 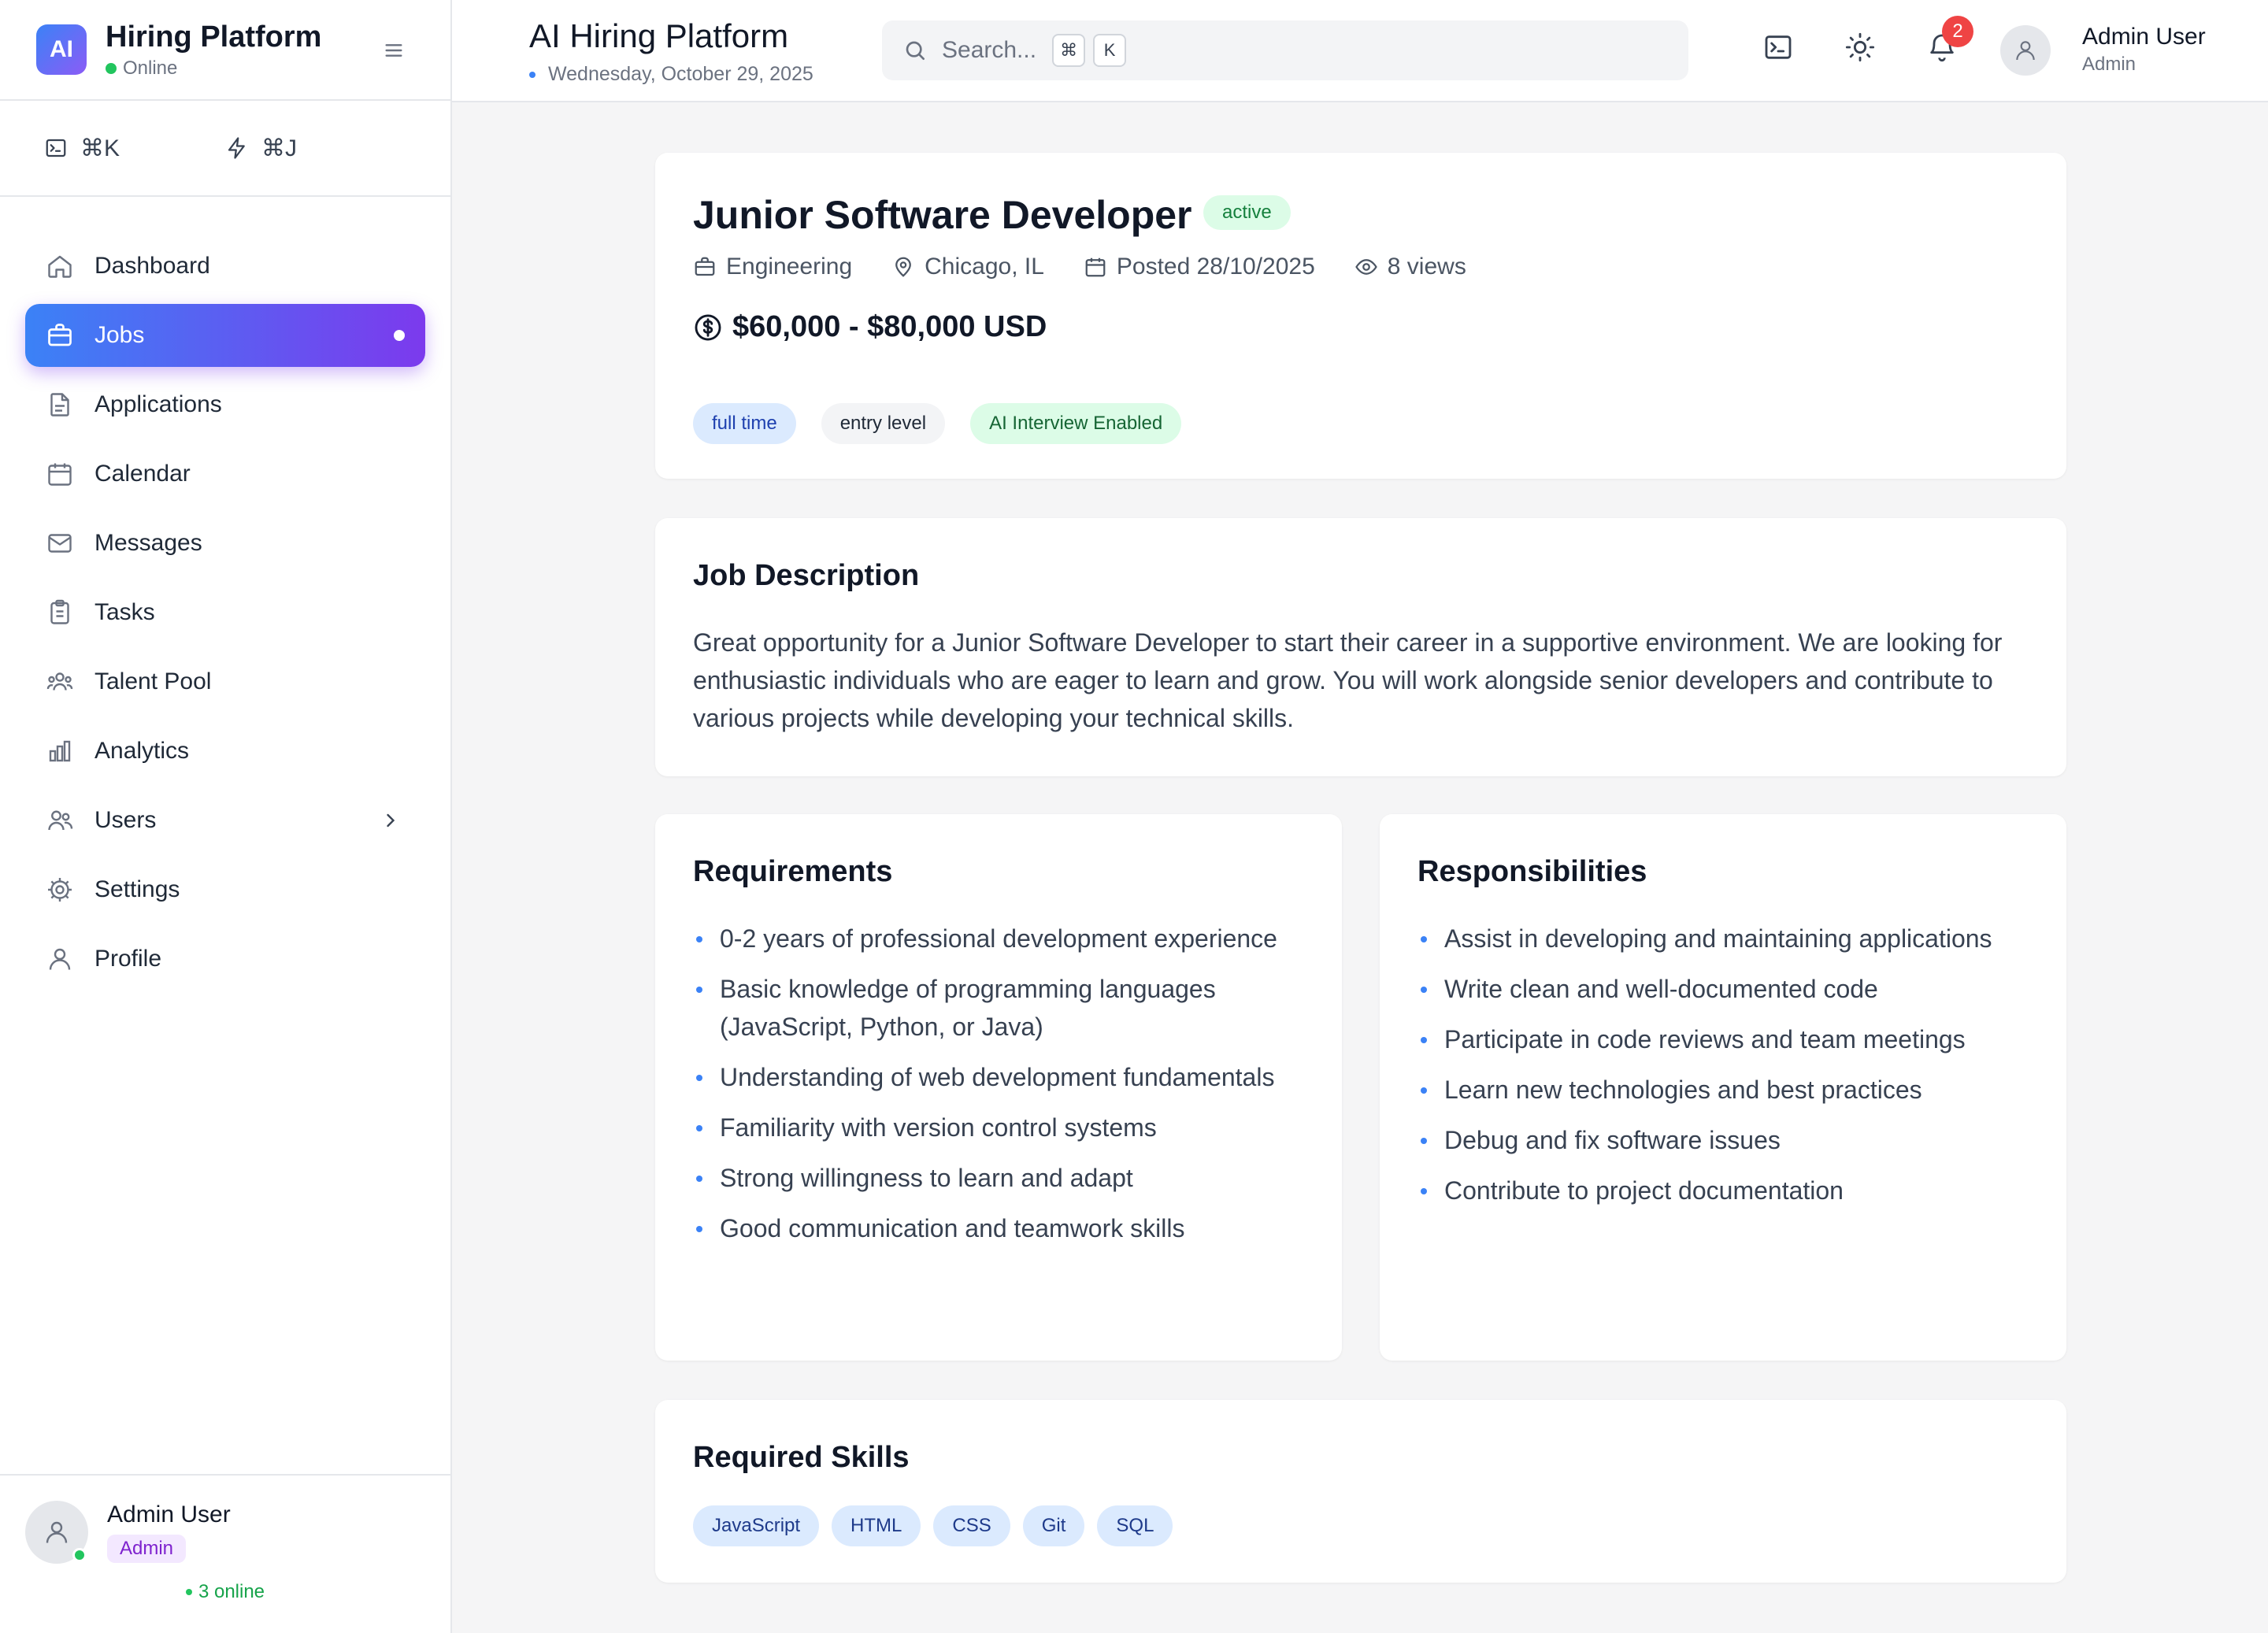 What do you see at coordinates (1532, 871) in the screenshot?
I see `section-heading: Responsibilities` at bounding box center [1532, 871].